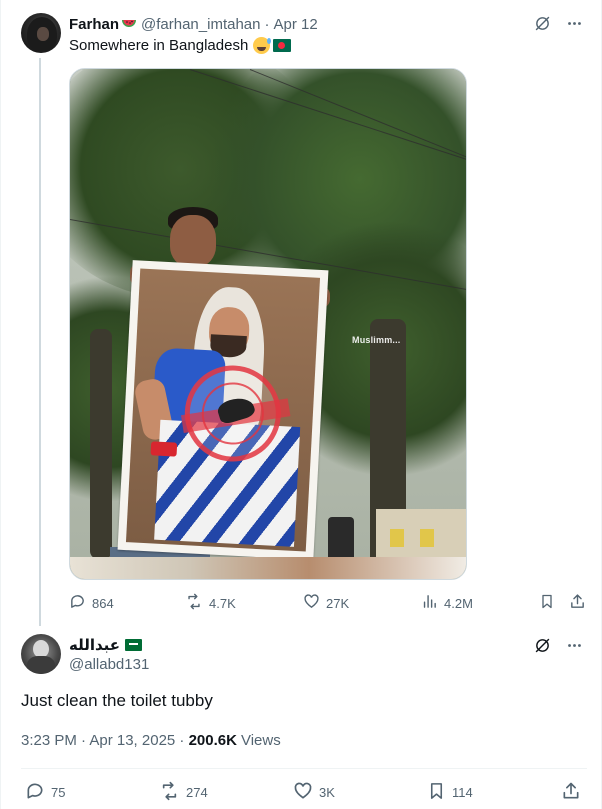 The width and height of the screenshot is (602, 809). Describe the element at coordinates (164, 449) in the screenshot. I see `poster-figure-wristband` at that location.